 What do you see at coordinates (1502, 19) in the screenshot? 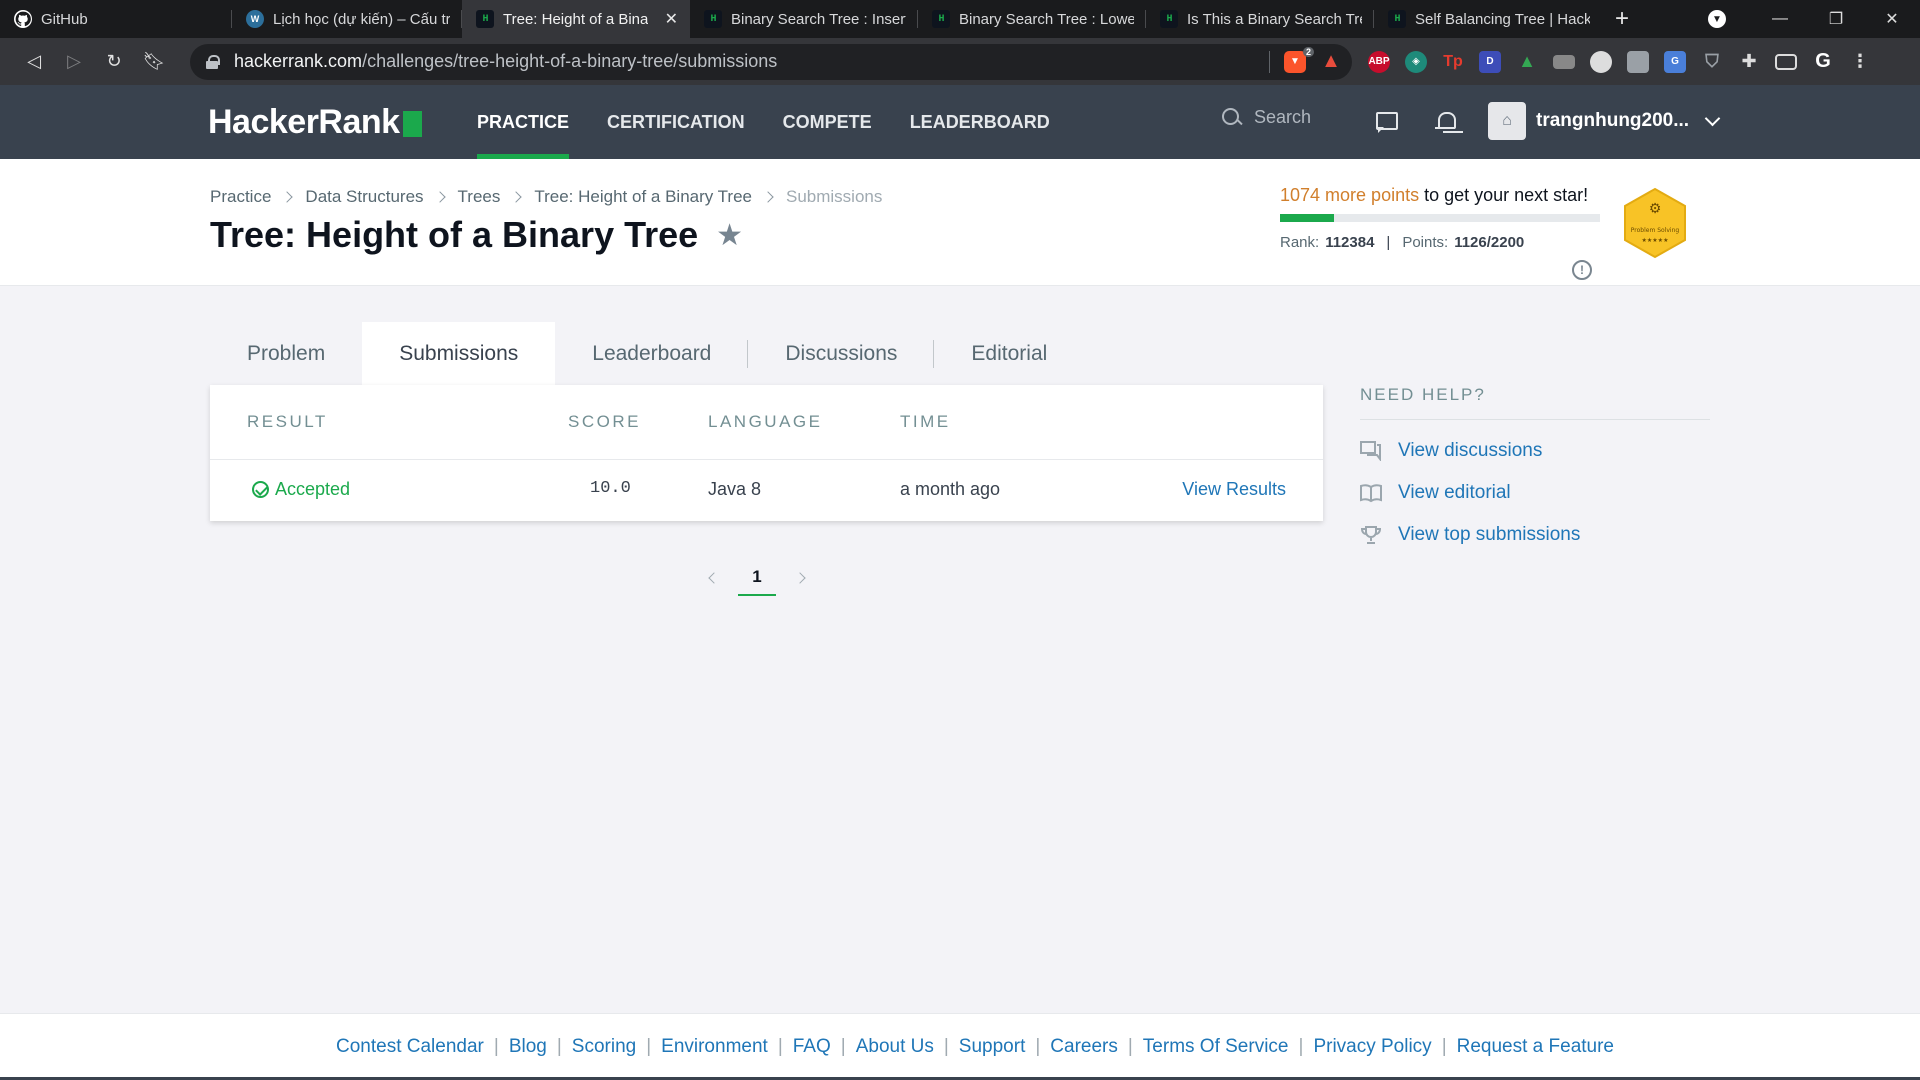
I see `tab-title: Self Balancing Tree | Hacker` at bounding box center [1502, 19].